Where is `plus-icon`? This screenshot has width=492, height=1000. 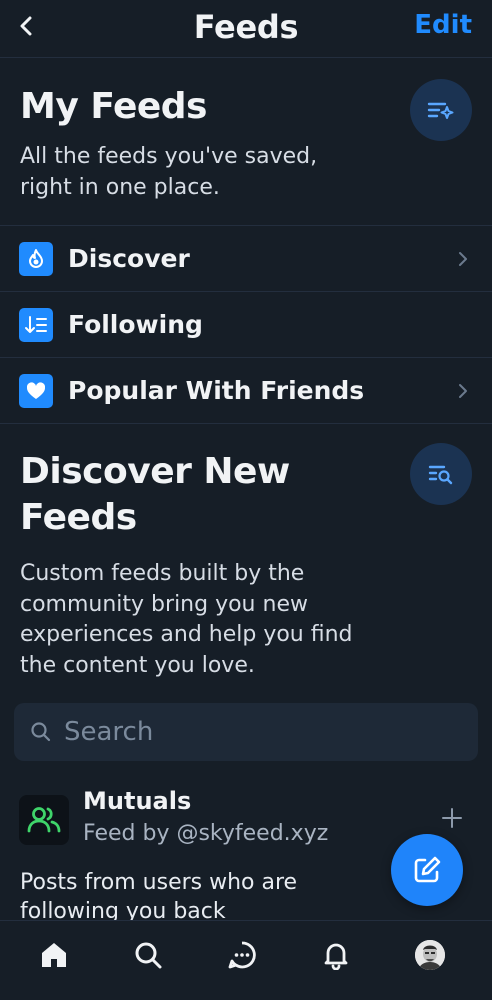 plus-icon is located at coordinates (452, 818).